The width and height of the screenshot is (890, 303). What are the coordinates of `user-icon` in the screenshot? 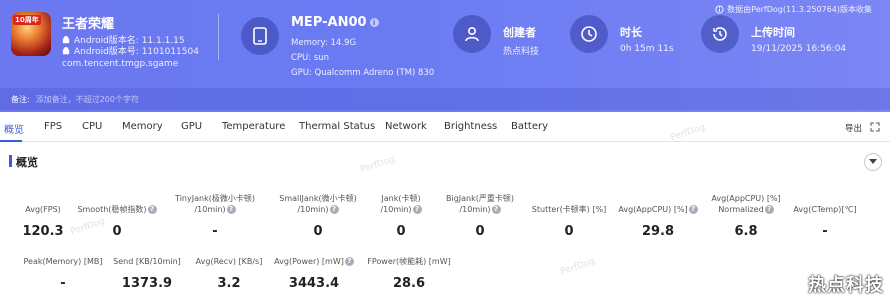 It's located at (472, 34).